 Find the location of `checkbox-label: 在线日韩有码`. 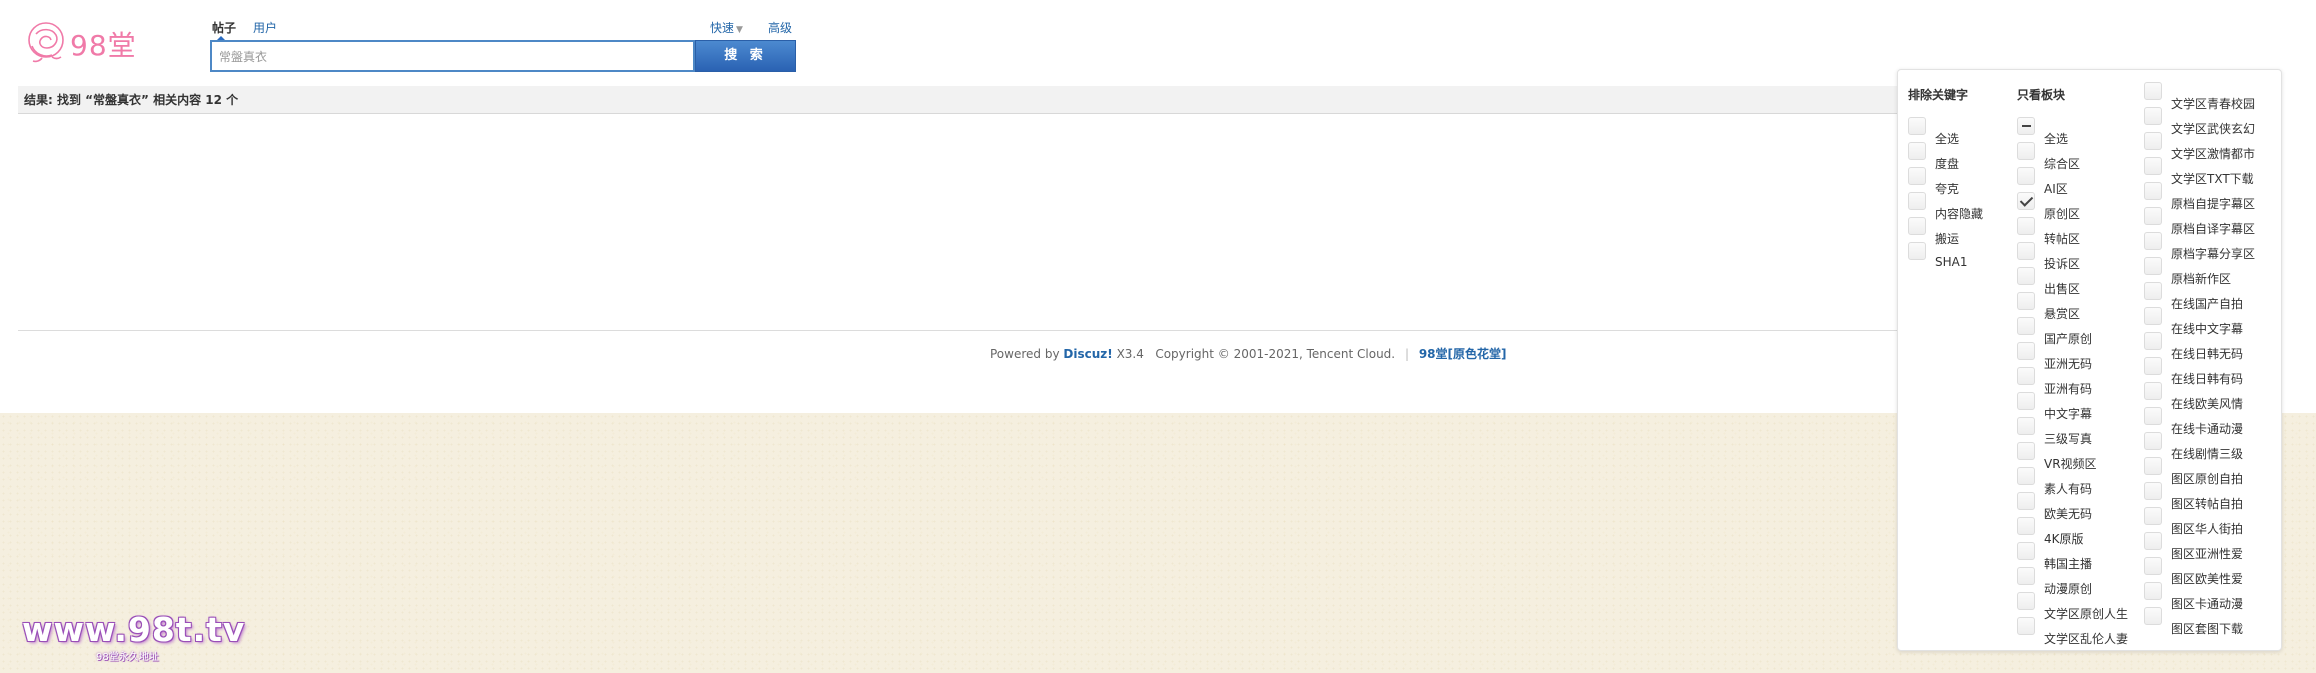

checkbox-label: 在线日韩有码 is located at coordinates (2207, 379).